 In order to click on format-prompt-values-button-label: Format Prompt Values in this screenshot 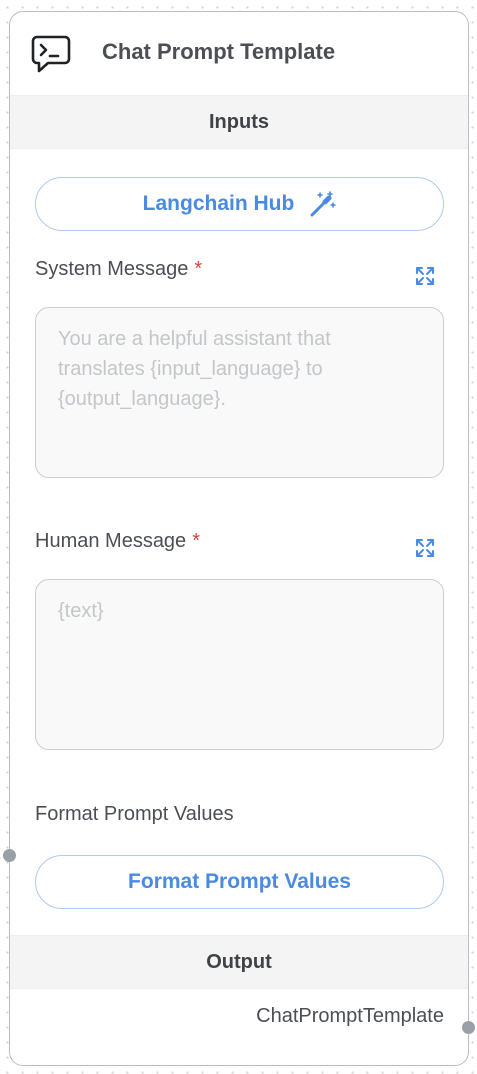, I will do `click(239, 881)`.